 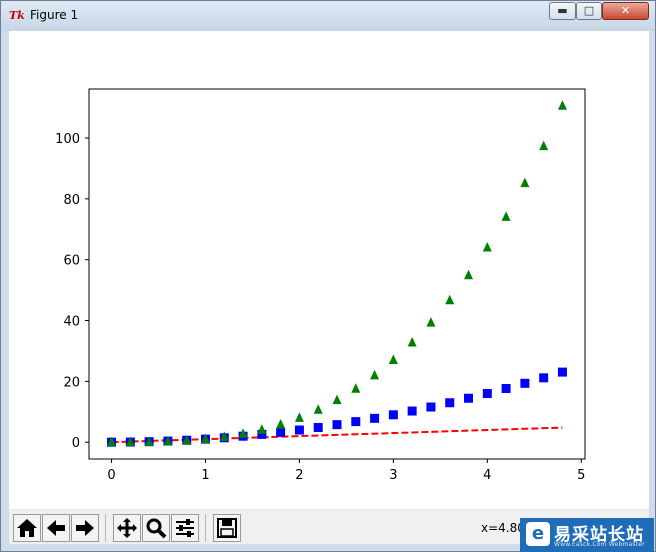 I want to click on zoom-button, so click(x=156, y=528).